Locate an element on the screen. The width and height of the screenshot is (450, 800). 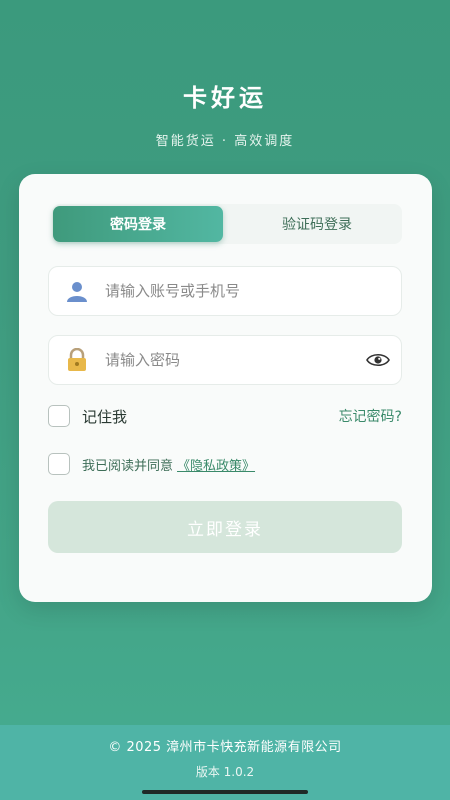
agreement-row: 我已阅读并同意 《隐私政策》 is located at coordinates (225, 464).